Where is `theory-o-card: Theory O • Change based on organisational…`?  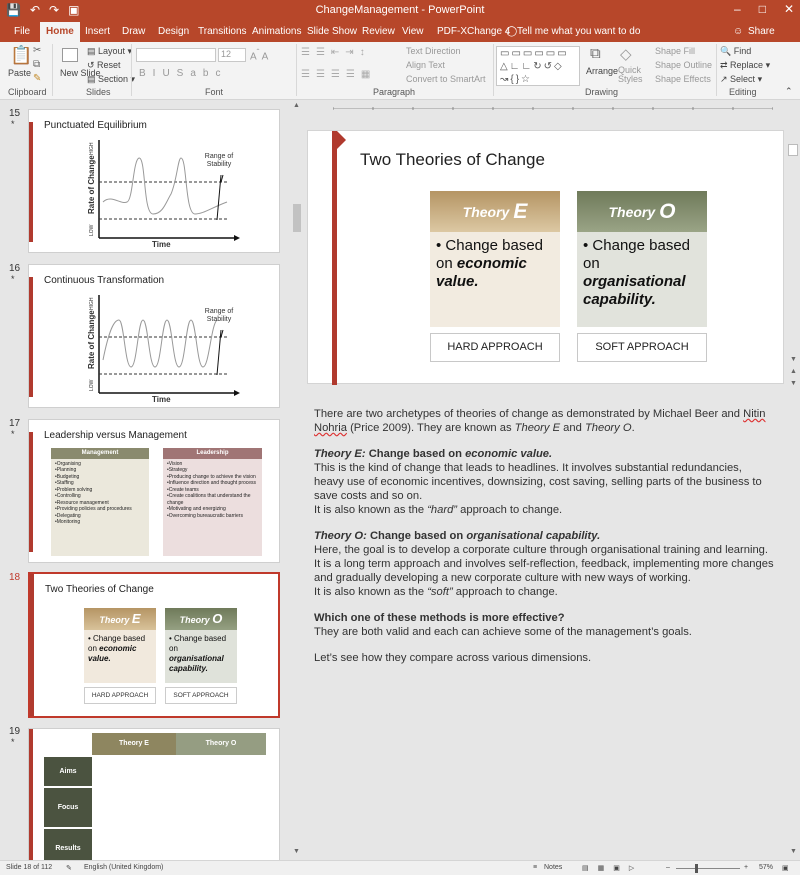 theory-o-card: Theory O • Change based on organisational… is located at coordinates (642, 259).